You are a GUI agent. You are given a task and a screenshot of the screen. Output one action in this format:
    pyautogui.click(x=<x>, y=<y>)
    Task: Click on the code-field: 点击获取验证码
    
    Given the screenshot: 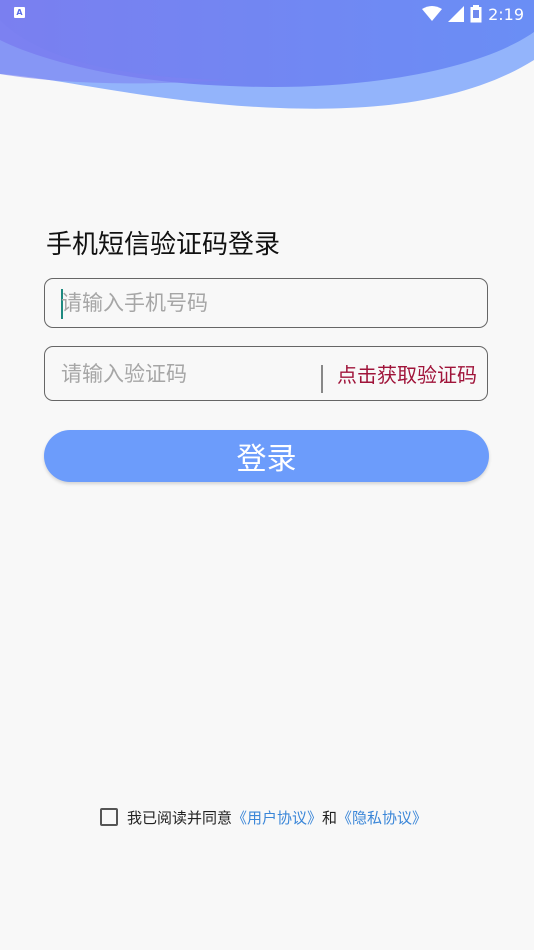 What is the action you would take?
    pyautogui.click(x=266, y=373)
    